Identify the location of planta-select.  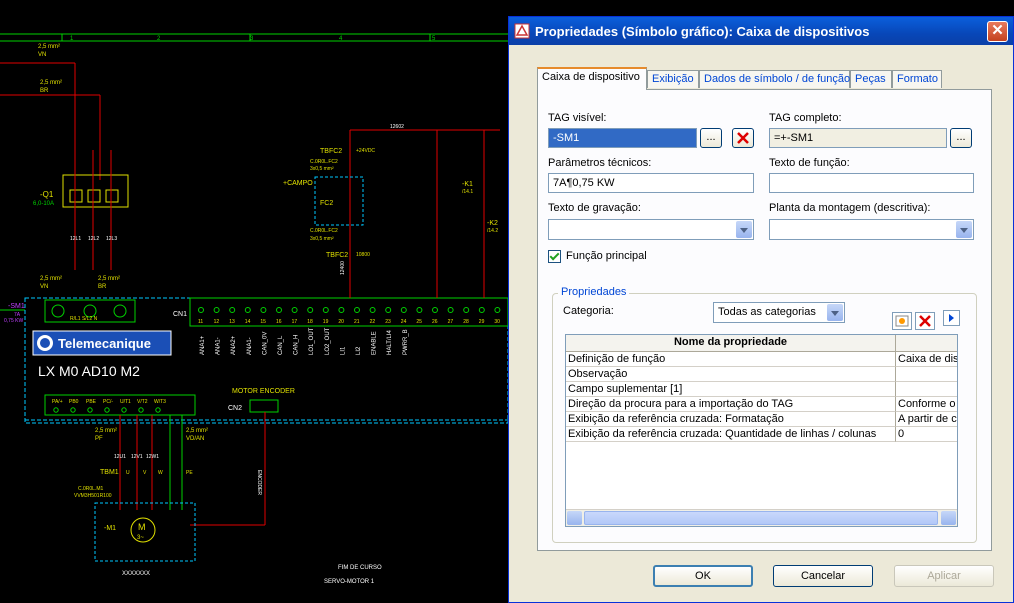
(871, 229).